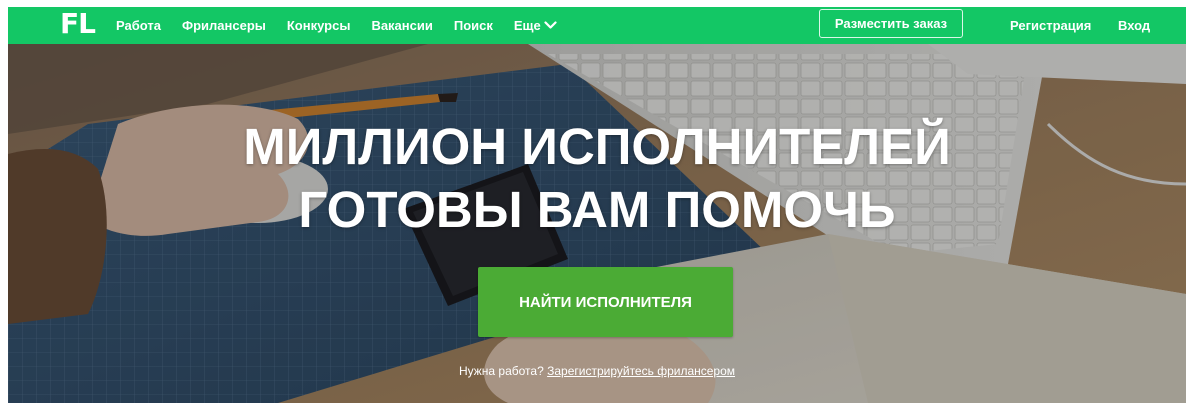 Image resolution: width=1188 pixels, height=403 pixels. What do you see at coordinates (527, 25) in the screenshot?
I see `nav-item-more-label: Еще` at bounding box center [527, 25].